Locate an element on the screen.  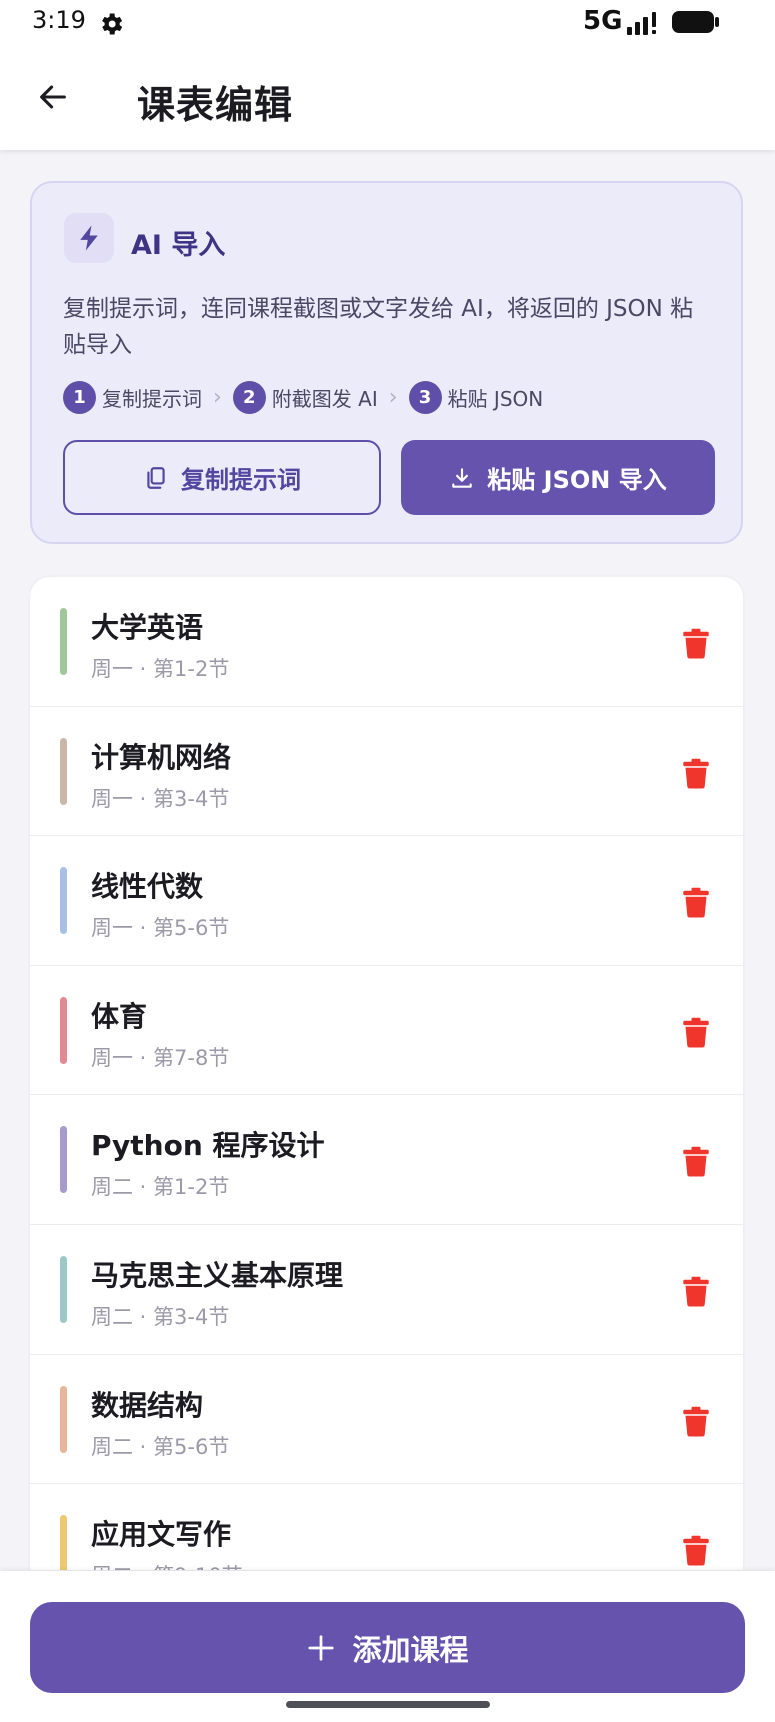
page-title: 课表编辑 is located at coordinates (215, 105).